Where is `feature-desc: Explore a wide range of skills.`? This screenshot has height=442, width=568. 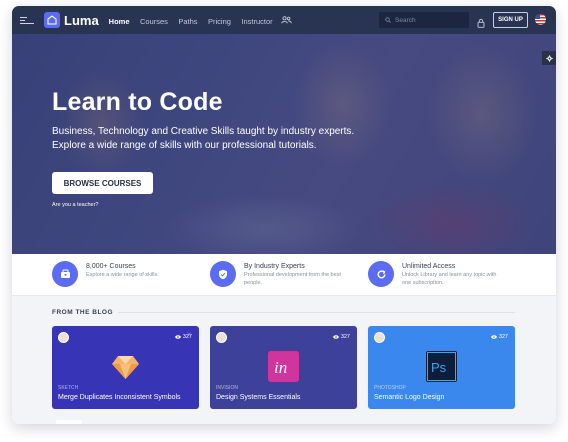
feature-desc: Explore a wide range of skills. is located at coordinates (122, 275).